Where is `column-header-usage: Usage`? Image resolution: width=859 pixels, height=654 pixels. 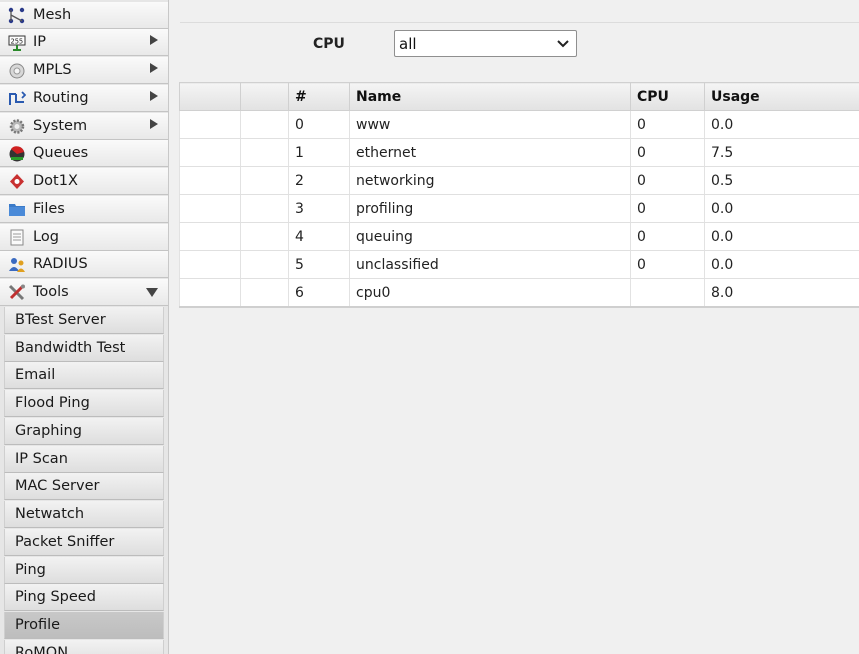
column-header-usage: Usage is located at coordinates (781, 96).